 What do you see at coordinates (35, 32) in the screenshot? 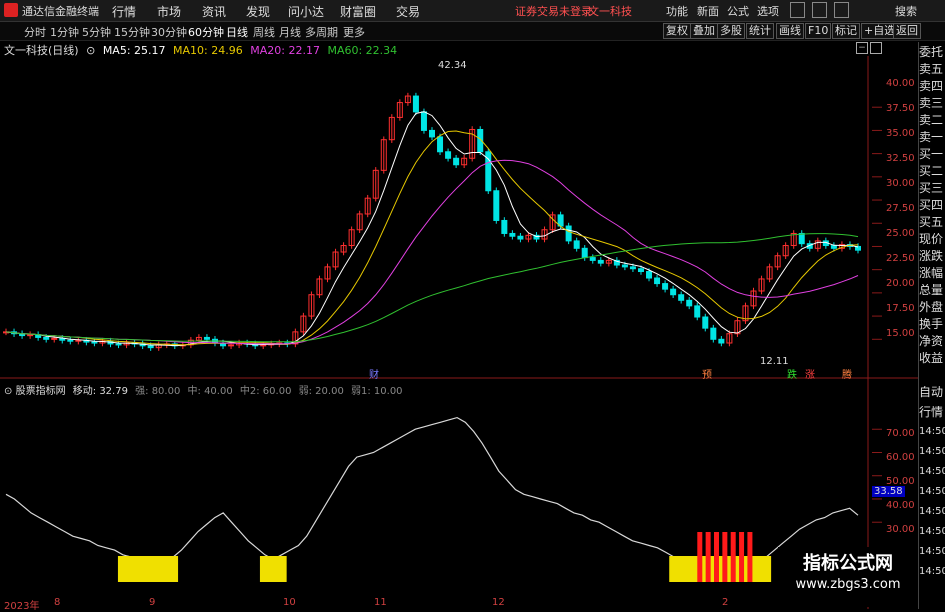
I see `period-timeshare: 分时` at bounding box center [35, 32].